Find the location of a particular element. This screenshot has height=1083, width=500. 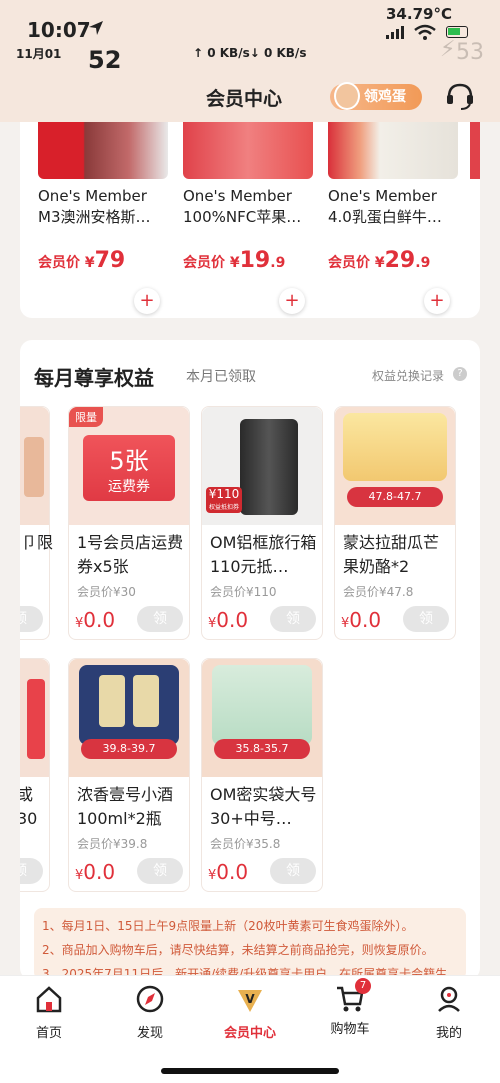

home-indicator is located at coordinates (250, 1071).